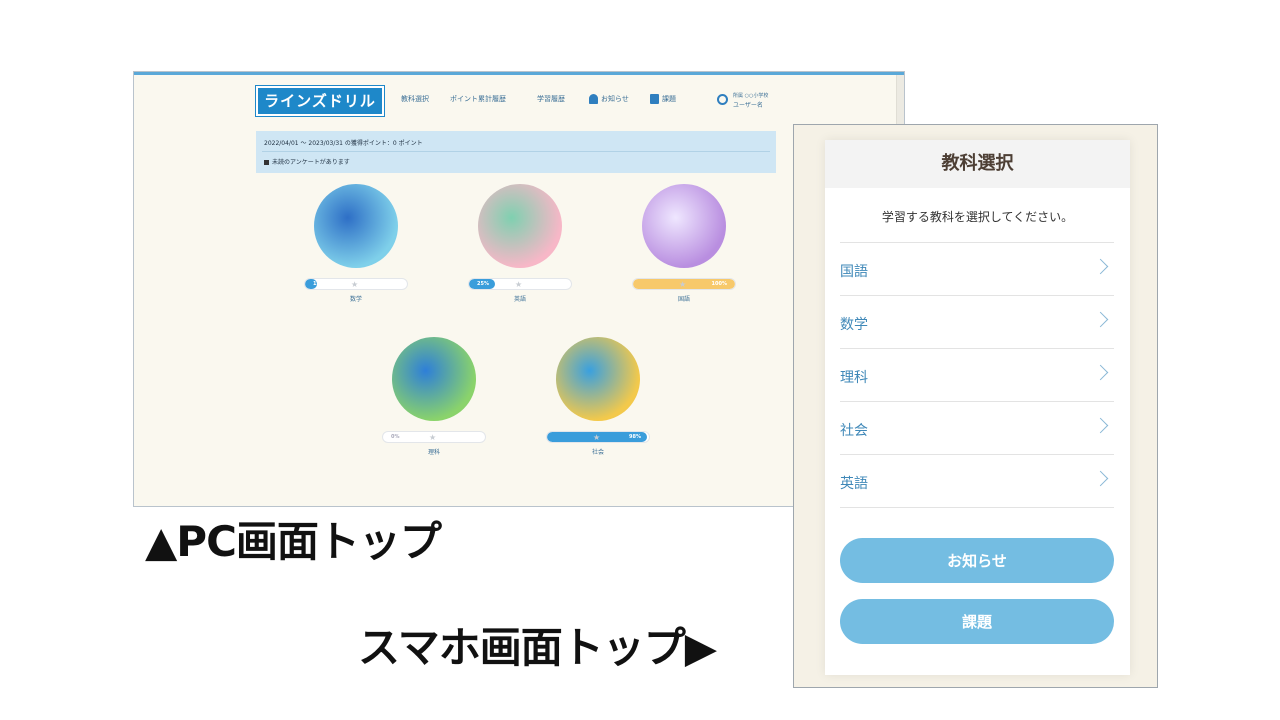 This screenshot has width=1280, height=720. Describe the element at coordinates (752, 100) in the screenshot. I see `user-menu: 所属 ○○小学校 ユーザー名` at that location.